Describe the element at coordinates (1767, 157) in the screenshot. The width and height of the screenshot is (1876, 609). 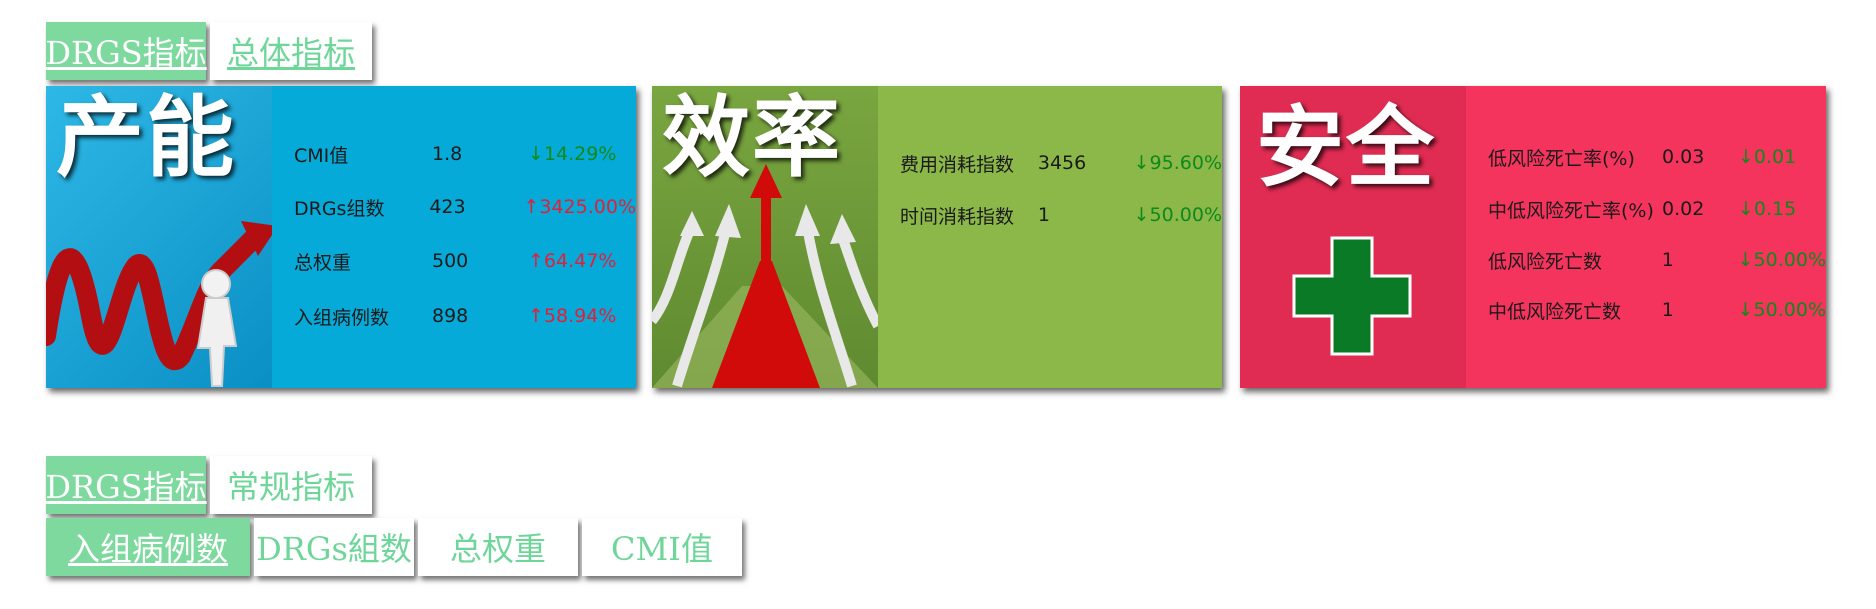
I see `metric-change: ↓0.01` at that location.